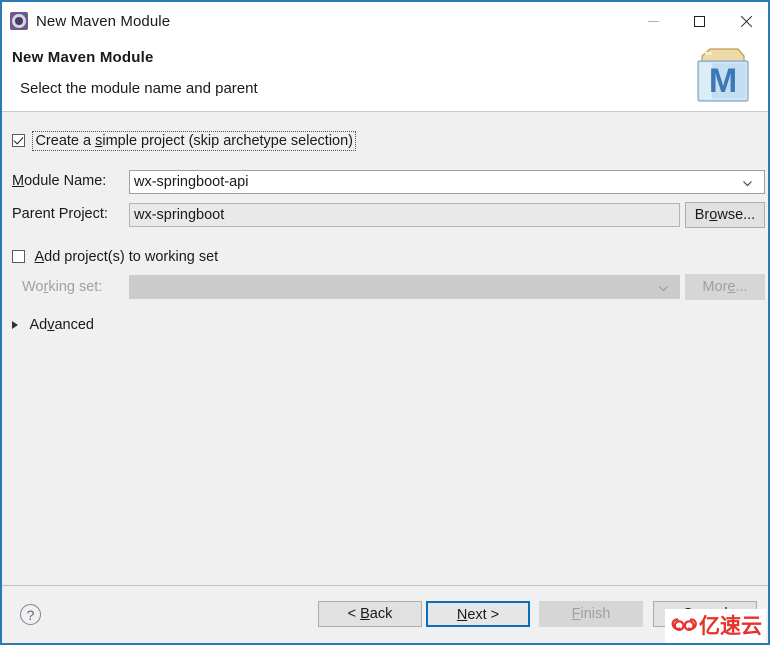 This screenshot has width=770, height=645. Describe the element at coordinates (83, 57) in the screenshot. I see `wizard-title: New Maven Module` at that location.